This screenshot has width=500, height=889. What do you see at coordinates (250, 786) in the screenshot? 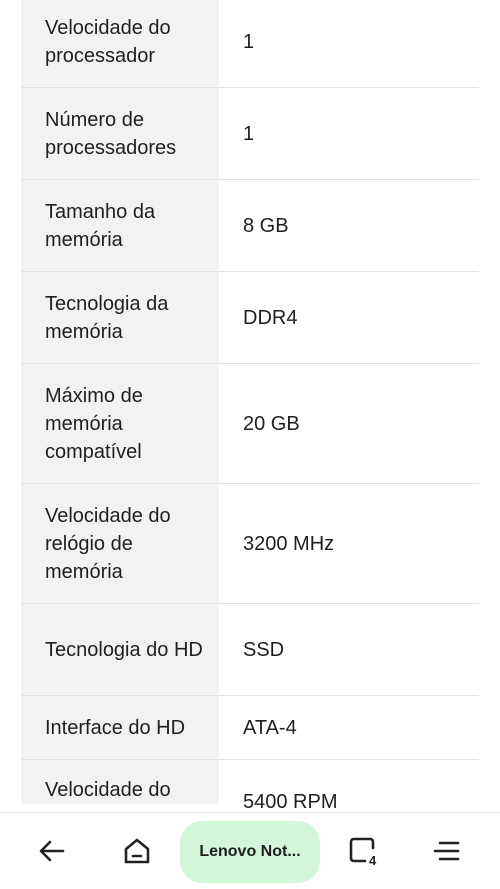
I see `table-row: Velocidade do 5400 RPM` at bounding box center [250, 786].